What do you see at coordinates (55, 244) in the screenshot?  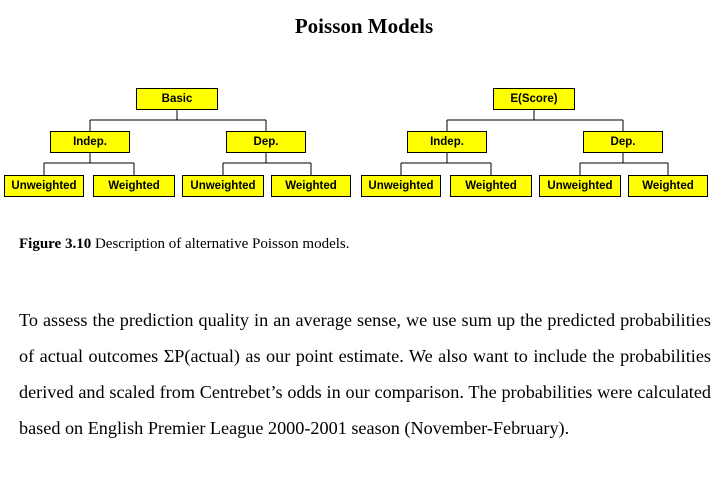 I see `figure-label: Figure 3.10` at bounding box center [55, 244].